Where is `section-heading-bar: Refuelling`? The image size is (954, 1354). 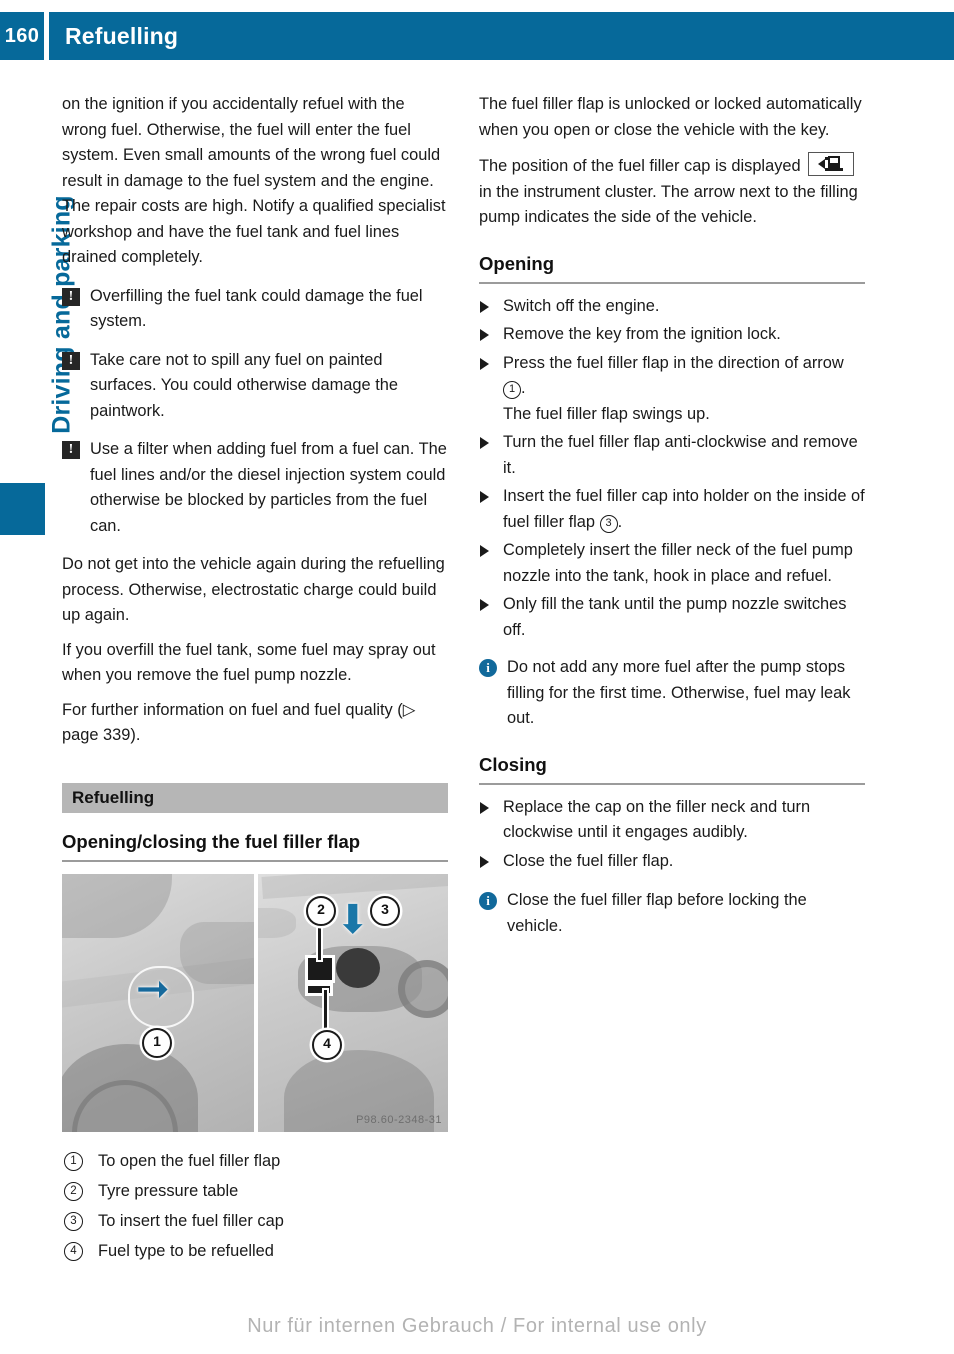
section-heading-bar: Refuelling is located at coordinates (255, 797).